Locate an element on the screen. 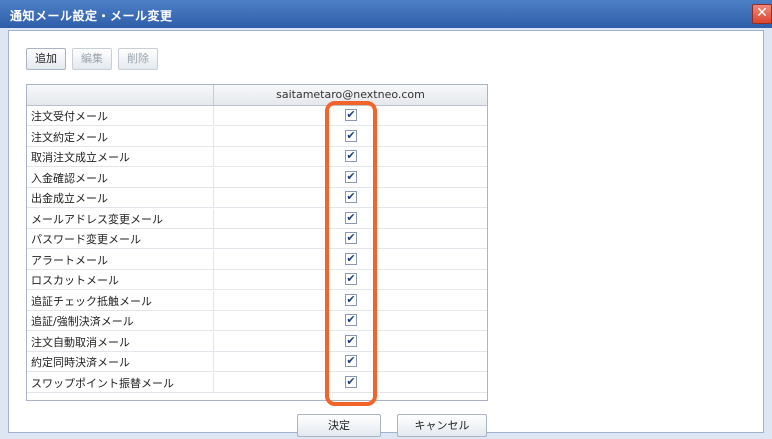 This screenshot has width=772, height=439. table-row: アラートメール ✔ is located at coordinates (257, 259).